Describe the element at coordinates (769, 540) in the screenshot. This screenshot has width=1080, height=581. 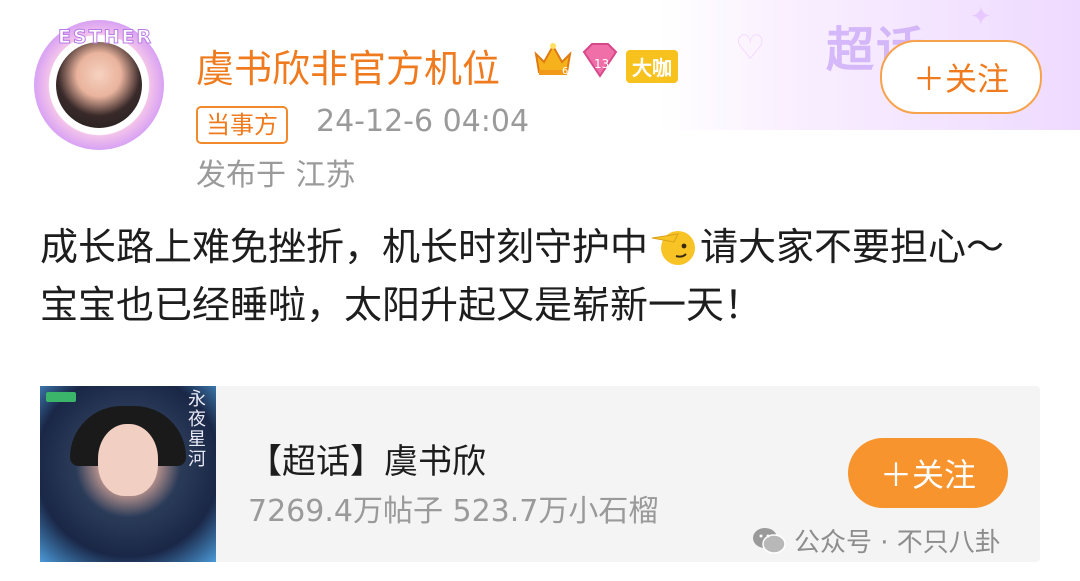
I see `wechat-icon` at that location.